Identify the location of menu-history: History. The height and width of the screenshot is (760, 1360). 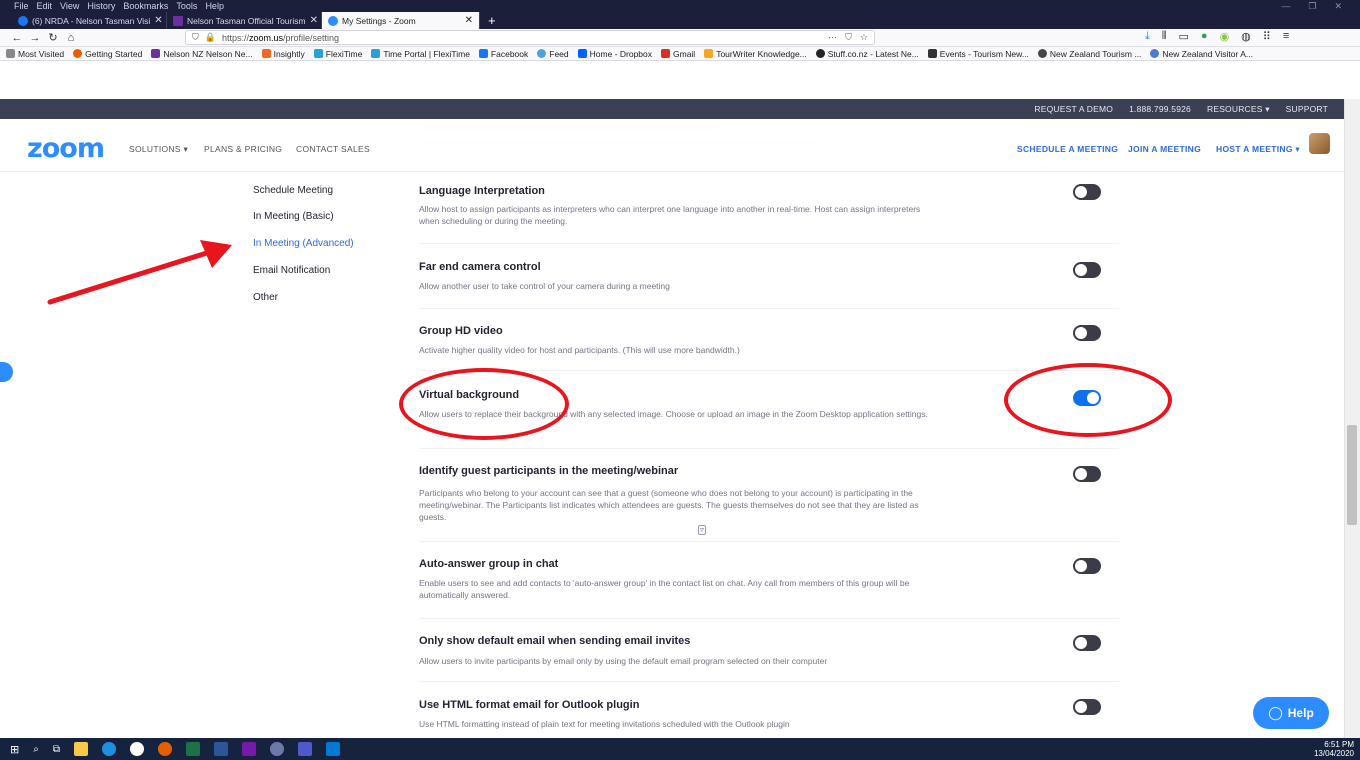
(101, 6).